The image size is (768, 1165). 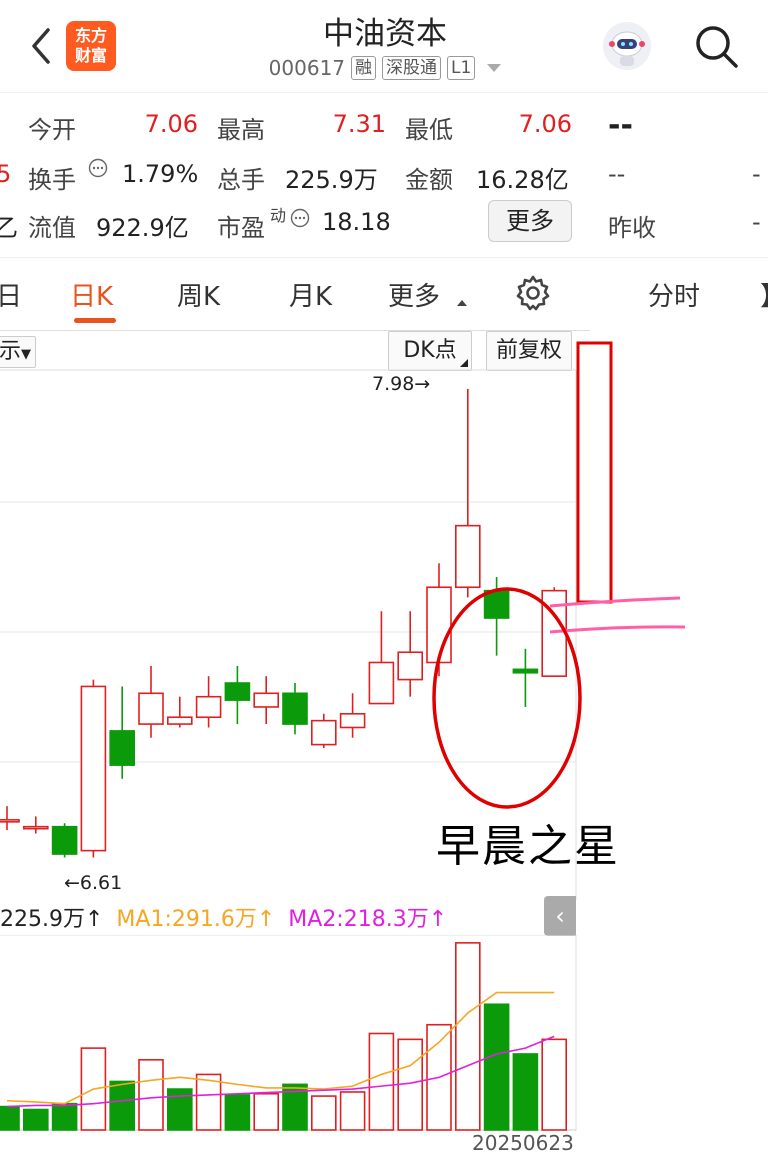 What do you see at coordinates (241, 228) in the screenshot?
I see `pe-label: 市盈` at bounding box center [241, 228].